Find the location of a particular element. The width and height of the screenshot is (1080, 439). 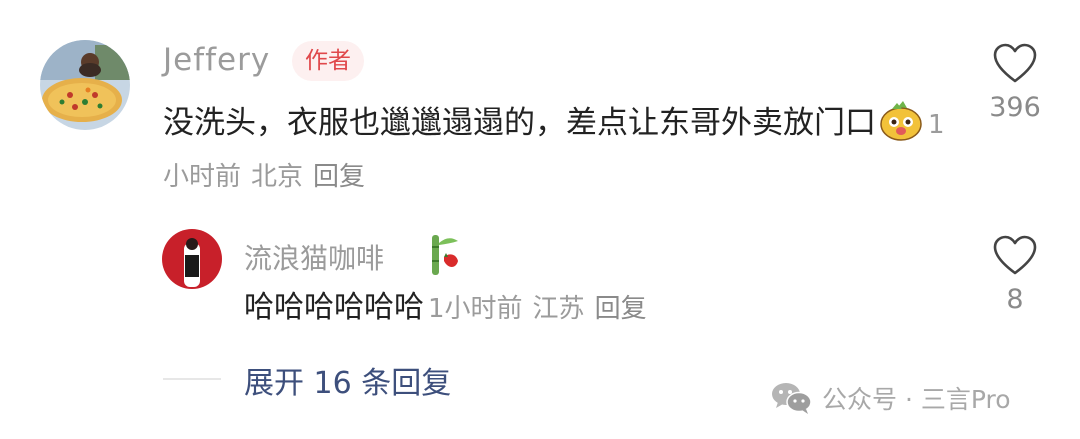

reply-button: 回复 is located at coordinates (339, 177).